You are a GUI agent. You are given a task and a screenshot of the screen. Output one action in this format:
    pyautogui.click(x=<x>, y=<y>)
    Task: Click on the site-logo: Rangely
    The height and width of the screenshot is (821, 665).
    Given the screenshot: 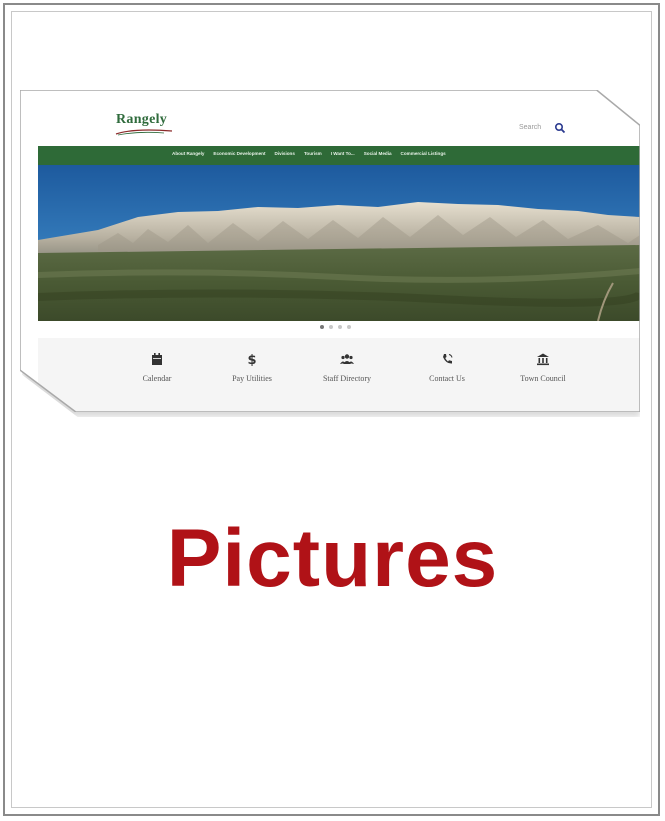 What is the action you would take?
    pyautogui.click(x=141, y=120)
    